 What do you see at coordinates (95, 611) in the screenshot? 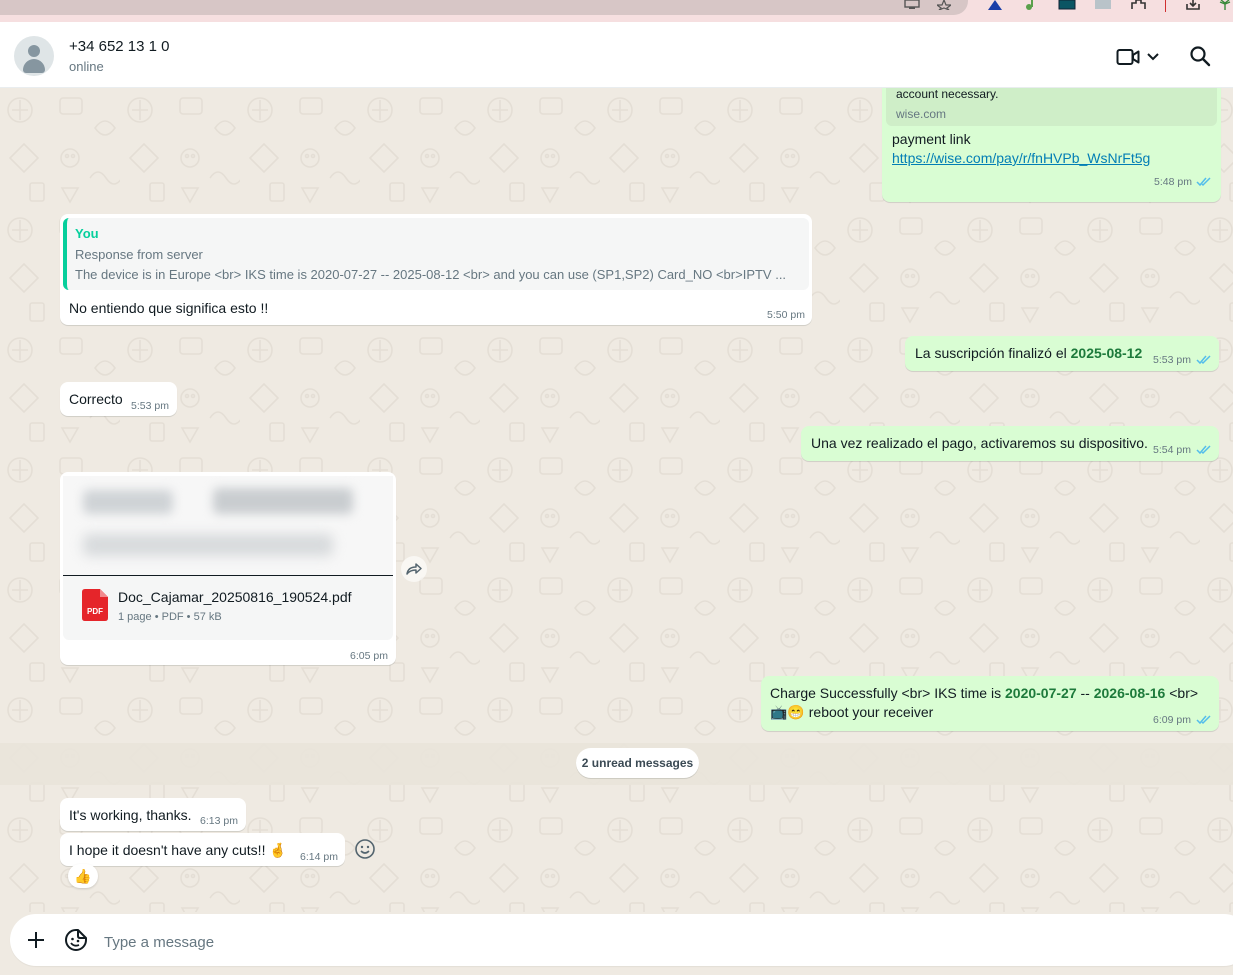
I see `svg-text: PDF` at bounding box center [95, 611].